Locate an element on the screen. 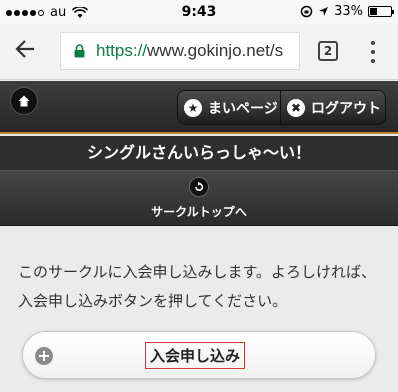 Image resolution: width=398 pixels, height=392 pixels. site-header: ★ まいページ ✖ ログアウト is located at coordinates (199, 107).